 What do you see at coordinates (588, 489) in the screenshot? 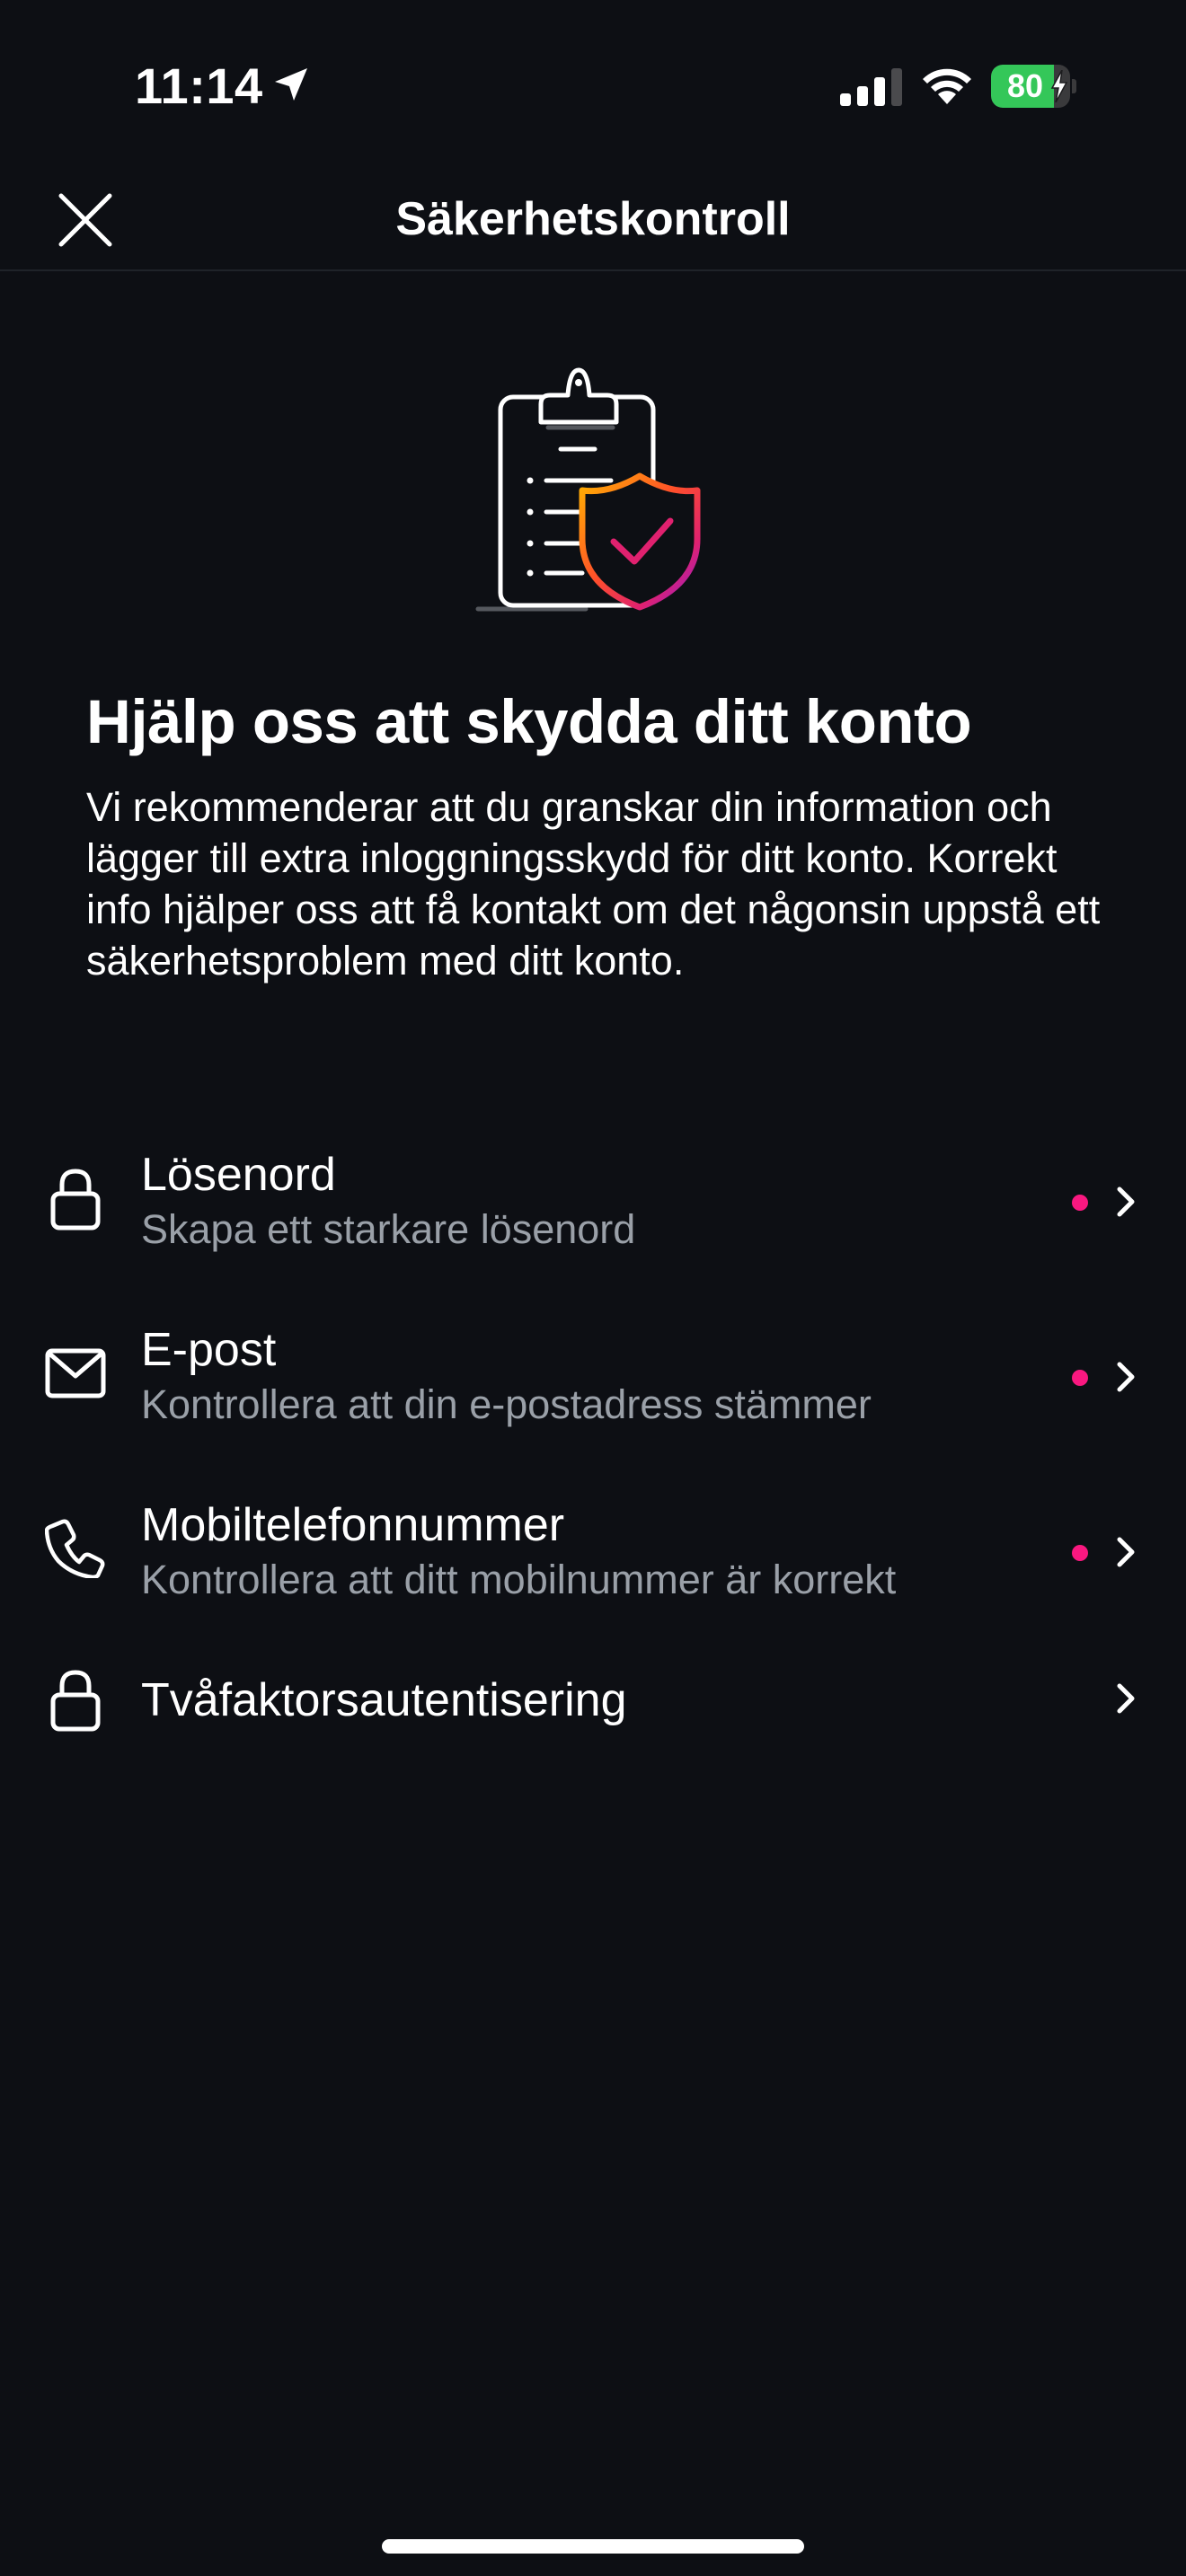
I see `clipboard-shield-check-icon` at bounding box center [588, 489].